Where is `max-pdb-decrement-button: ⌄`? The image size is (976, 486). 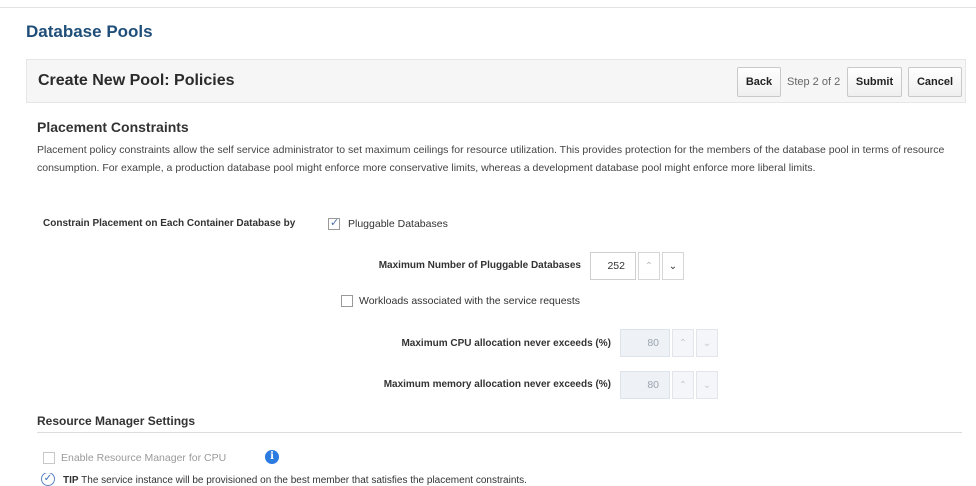 max-pdb-decrement-button: ⌄ is located at coordinates (673, 266).